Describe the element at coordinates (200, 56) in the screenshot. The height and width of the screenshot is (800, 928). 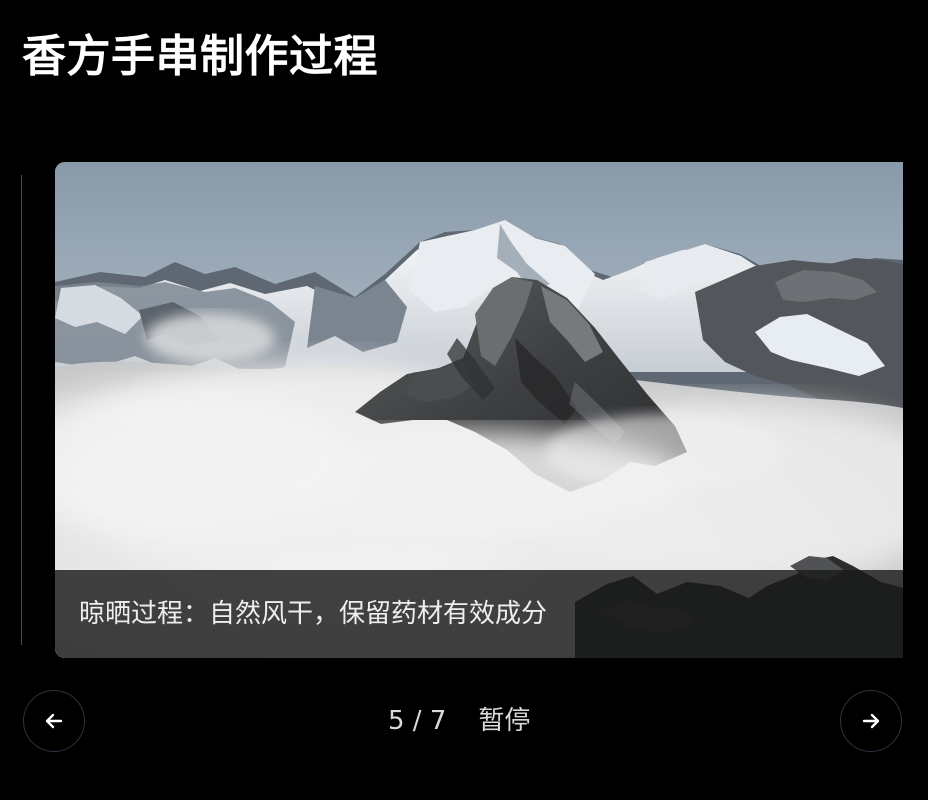
I see `page-title: 香方手串制作过程` at that location.